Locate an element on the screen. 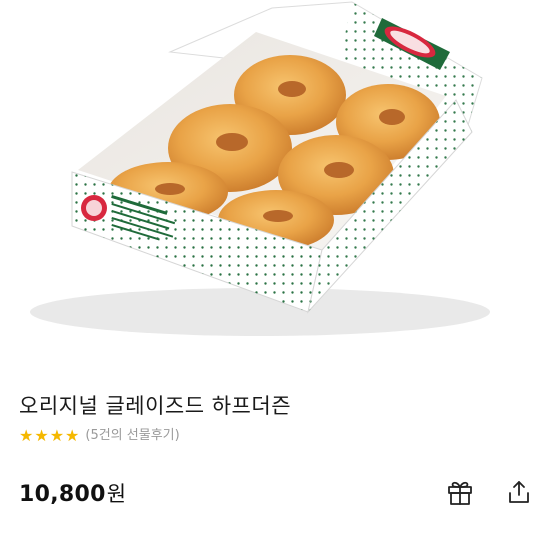 Image resolution: width=554 pixels, height=554 pixels. price: 10,800 원 is located at coordinates (72, 493).